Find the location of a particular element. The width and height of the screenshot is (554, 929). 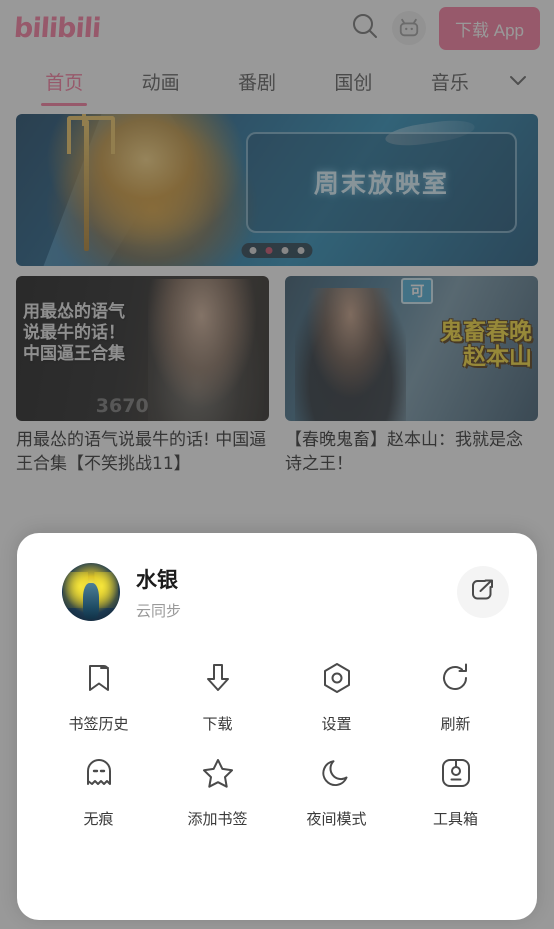

moon-icon is located at coordinates (337, 773).